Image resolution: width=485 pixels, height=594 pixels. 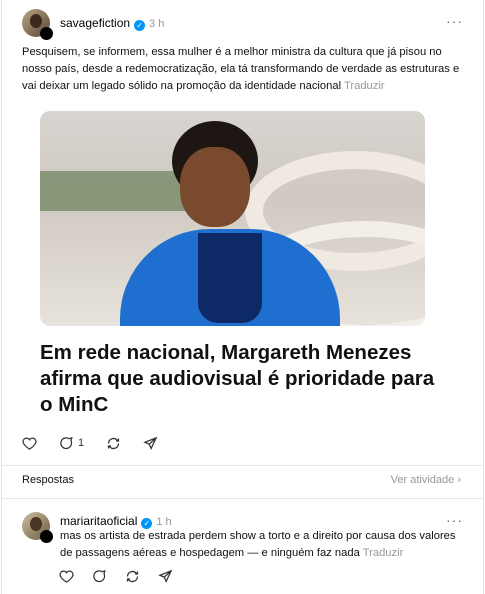 I want to click on post-time: 3 h, so click(x=157, y=24).